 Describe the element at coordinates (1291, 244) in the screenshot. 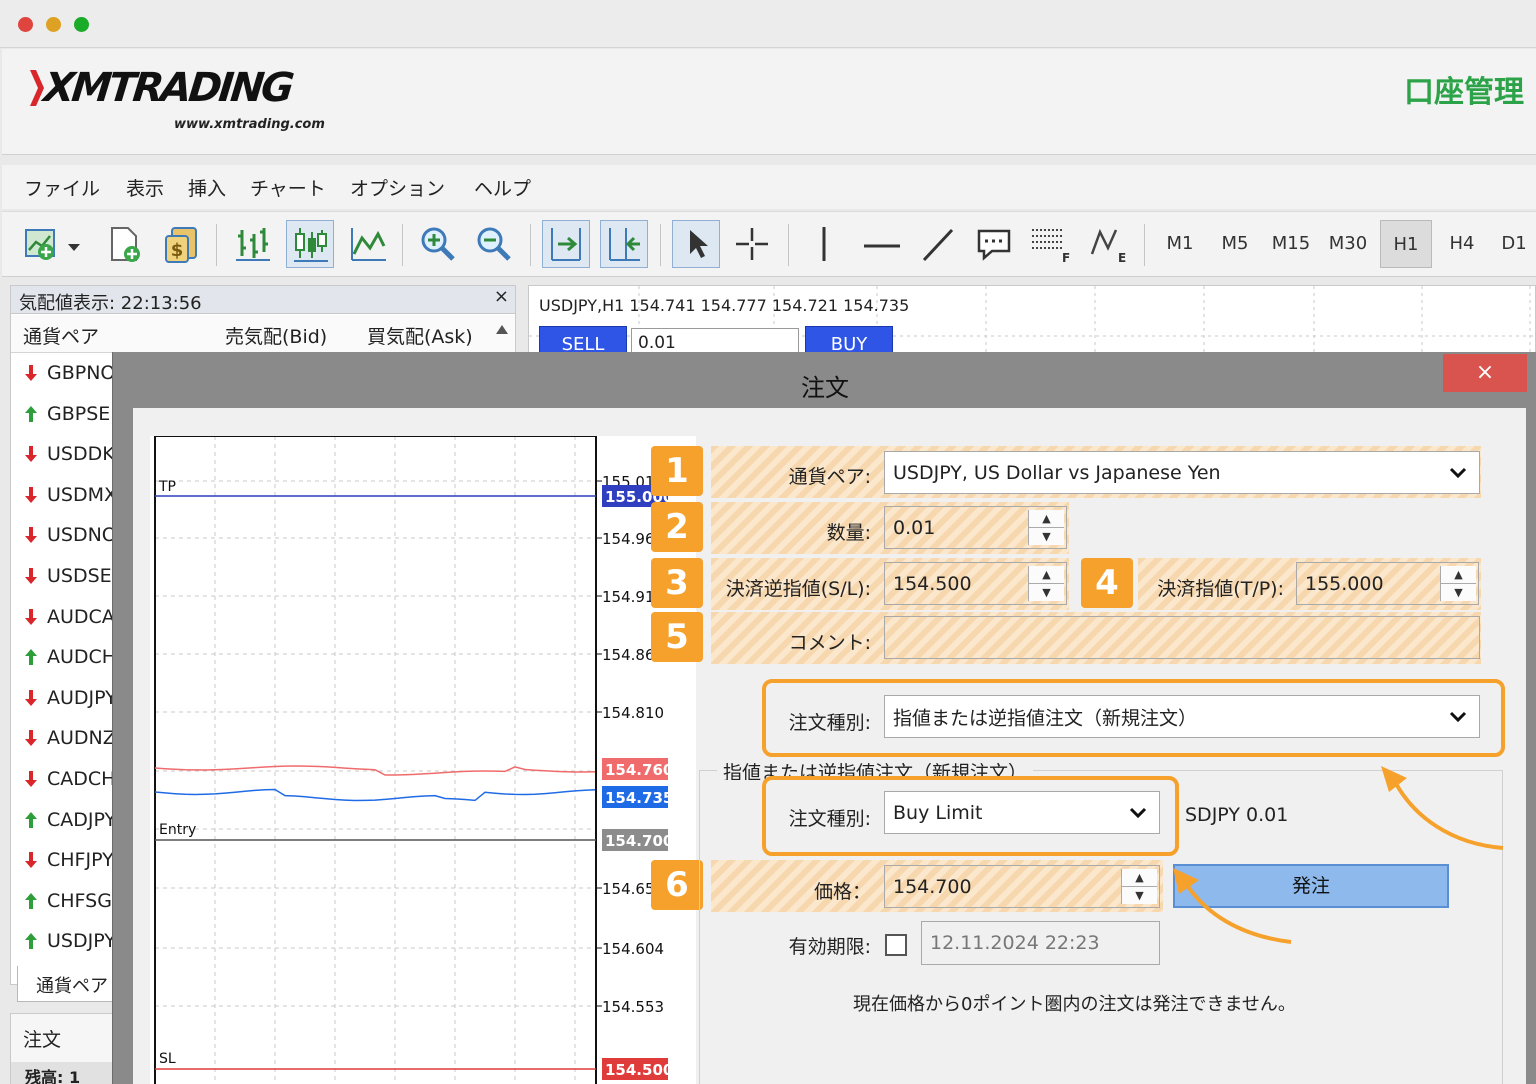

I see `timeframe-m15: M15` at that location.